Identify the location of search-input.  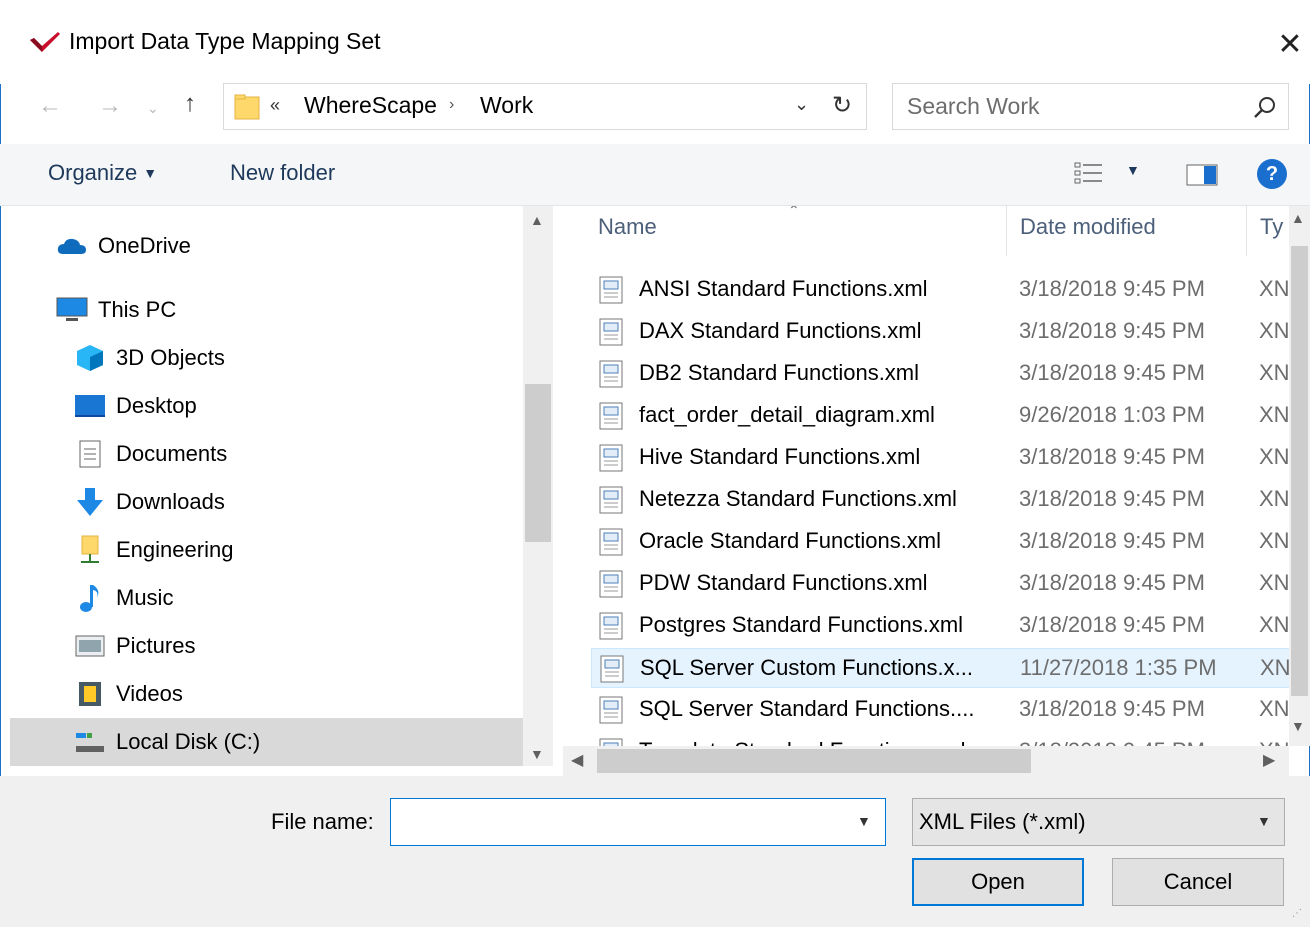
(1067, 106).